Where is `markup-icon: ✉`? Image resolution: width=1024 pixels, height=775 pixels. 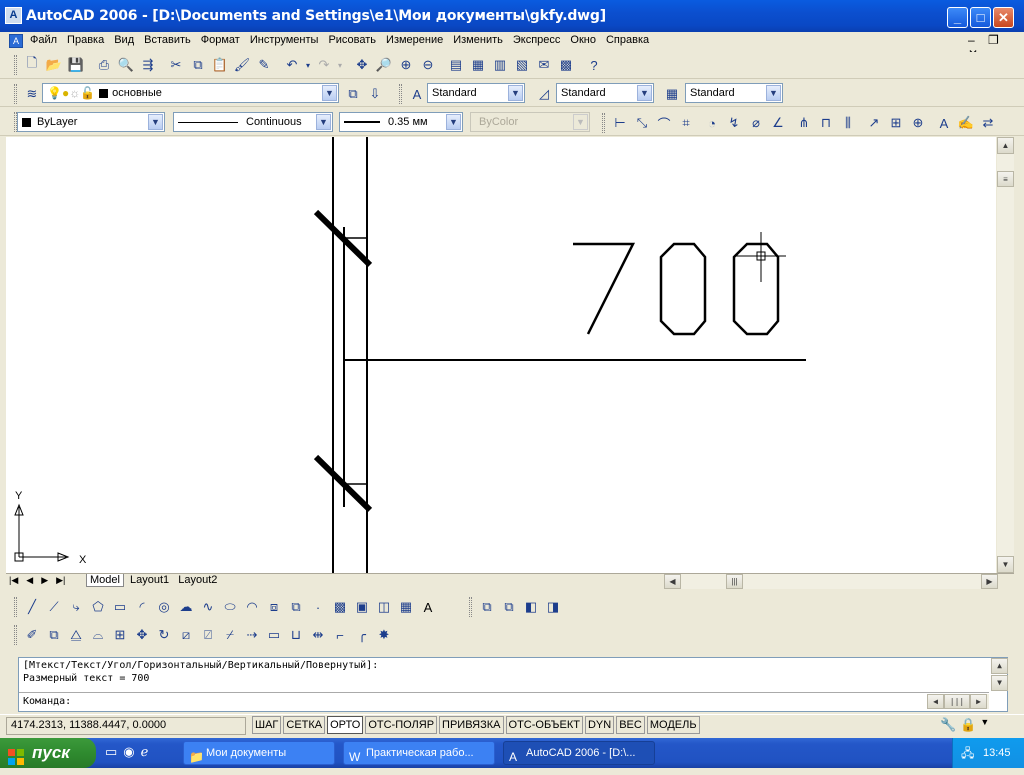 markup-icon: ✉ is located at coordinates (544, 65).